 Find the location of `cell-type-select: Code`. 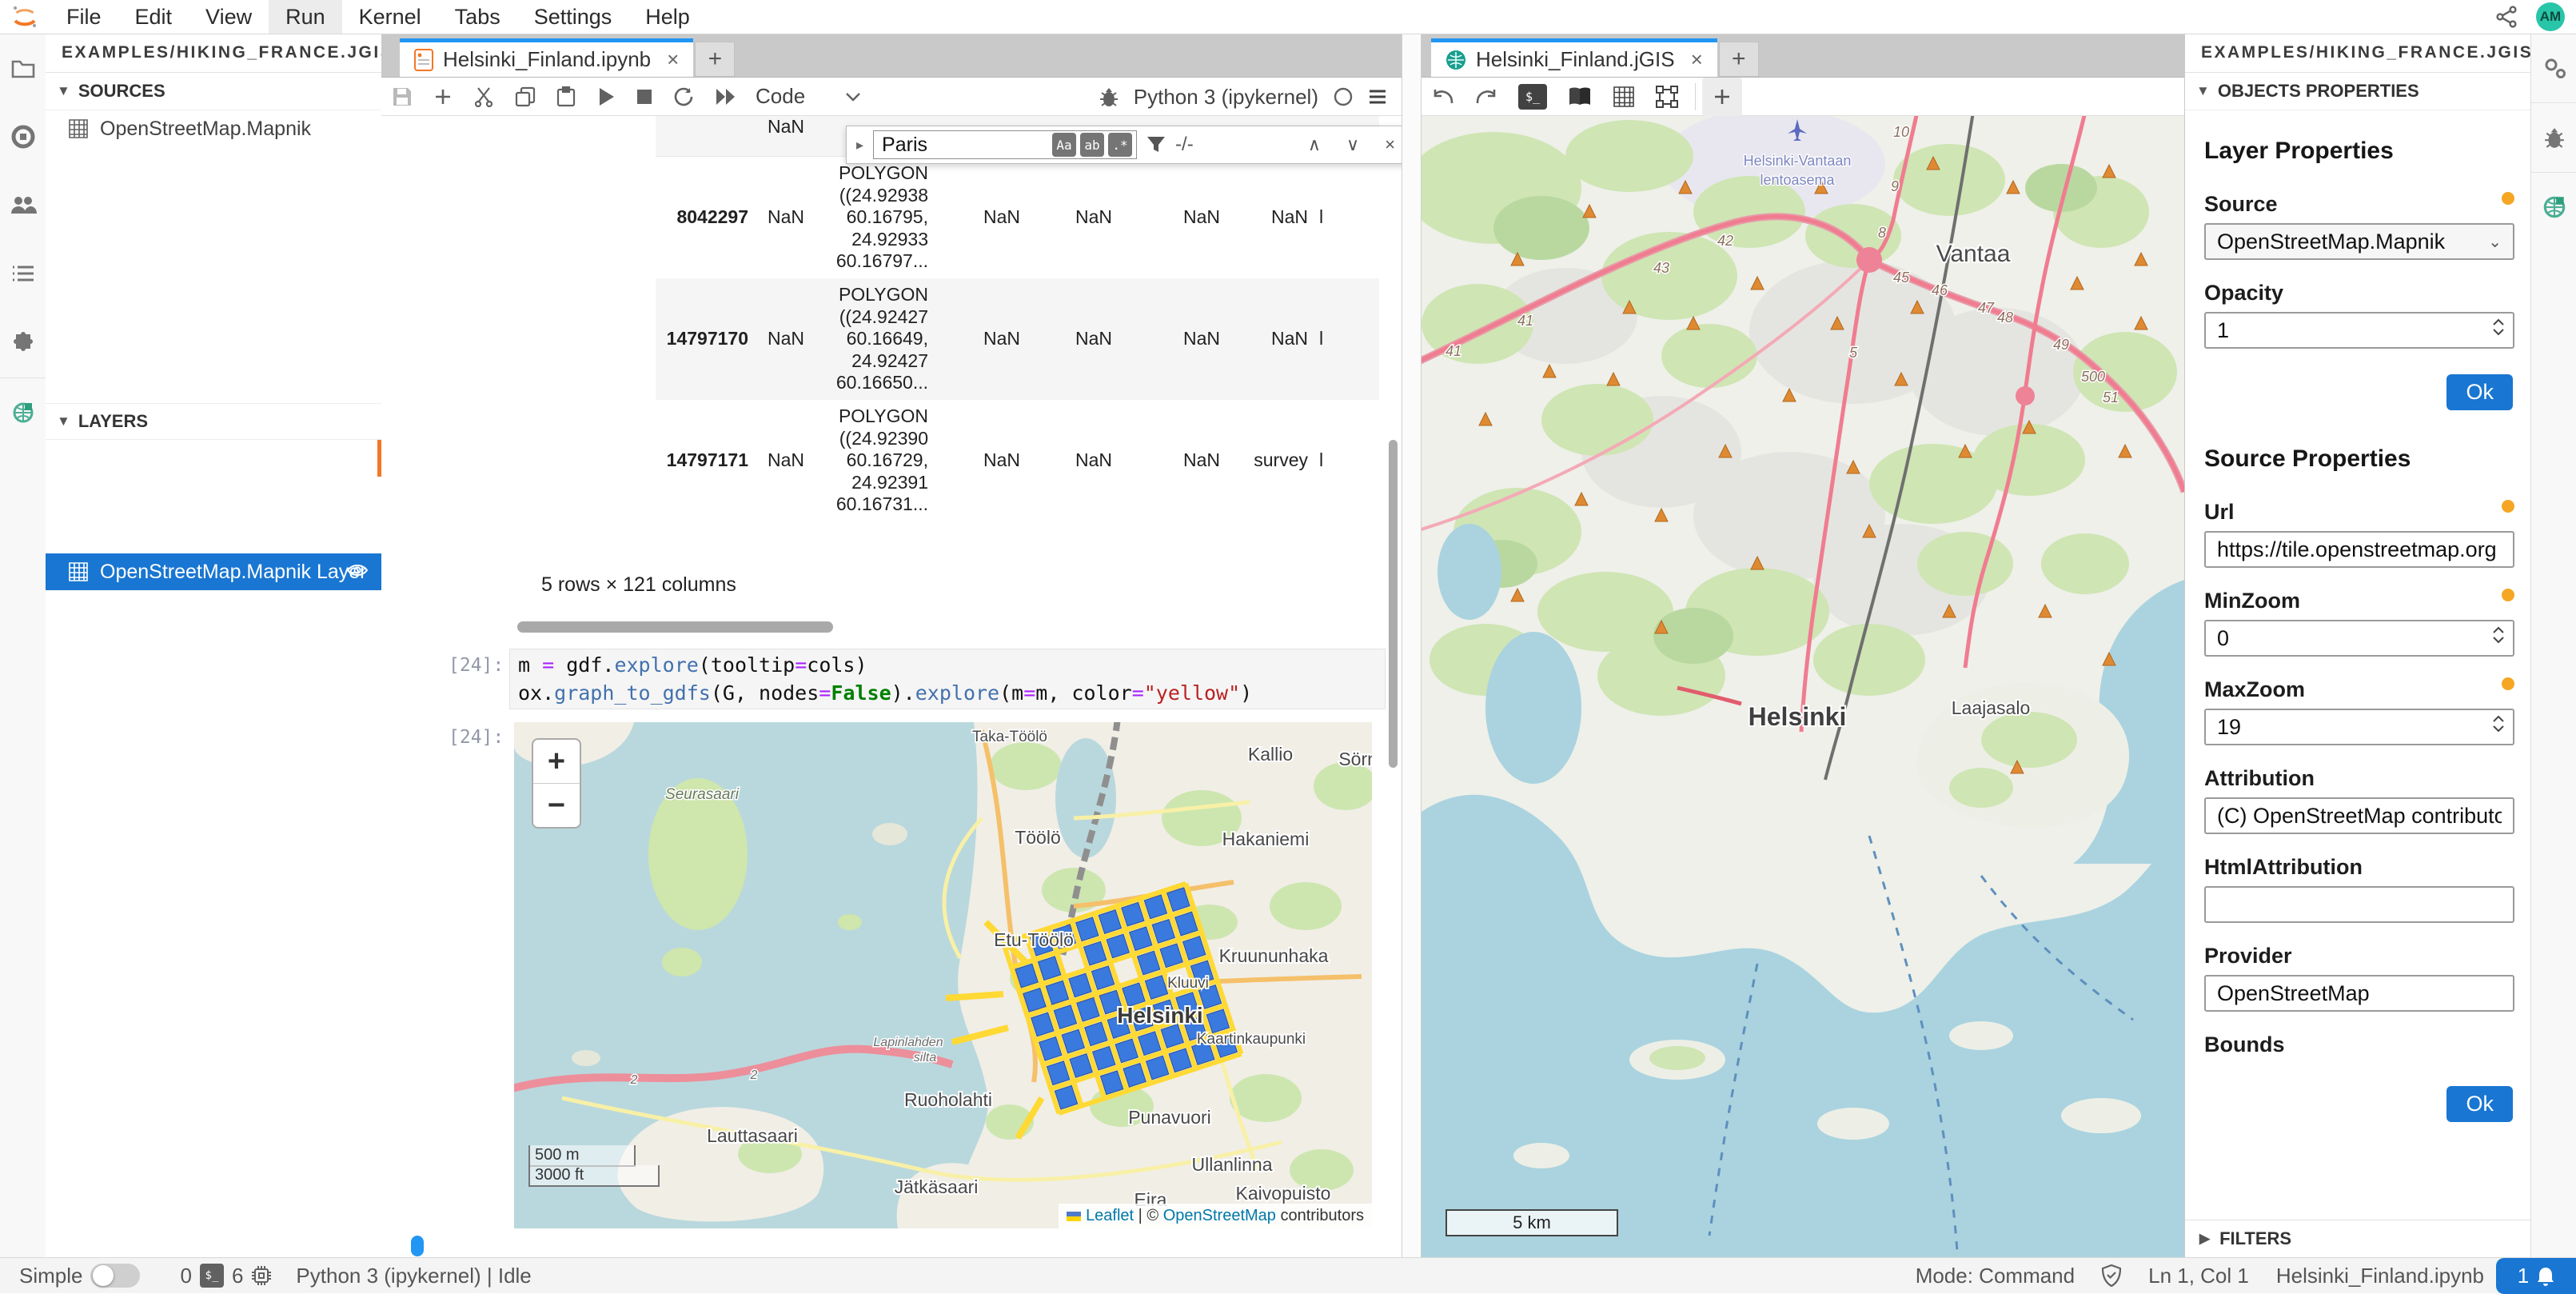

cell-type-select: Code is located at coordinates (780, 96).